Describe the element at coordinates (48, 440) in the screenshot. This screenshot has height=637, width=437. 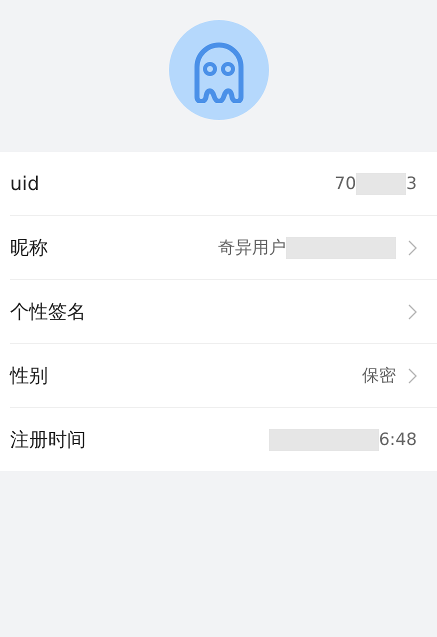
I see `row-label: 注册时间` at that location.